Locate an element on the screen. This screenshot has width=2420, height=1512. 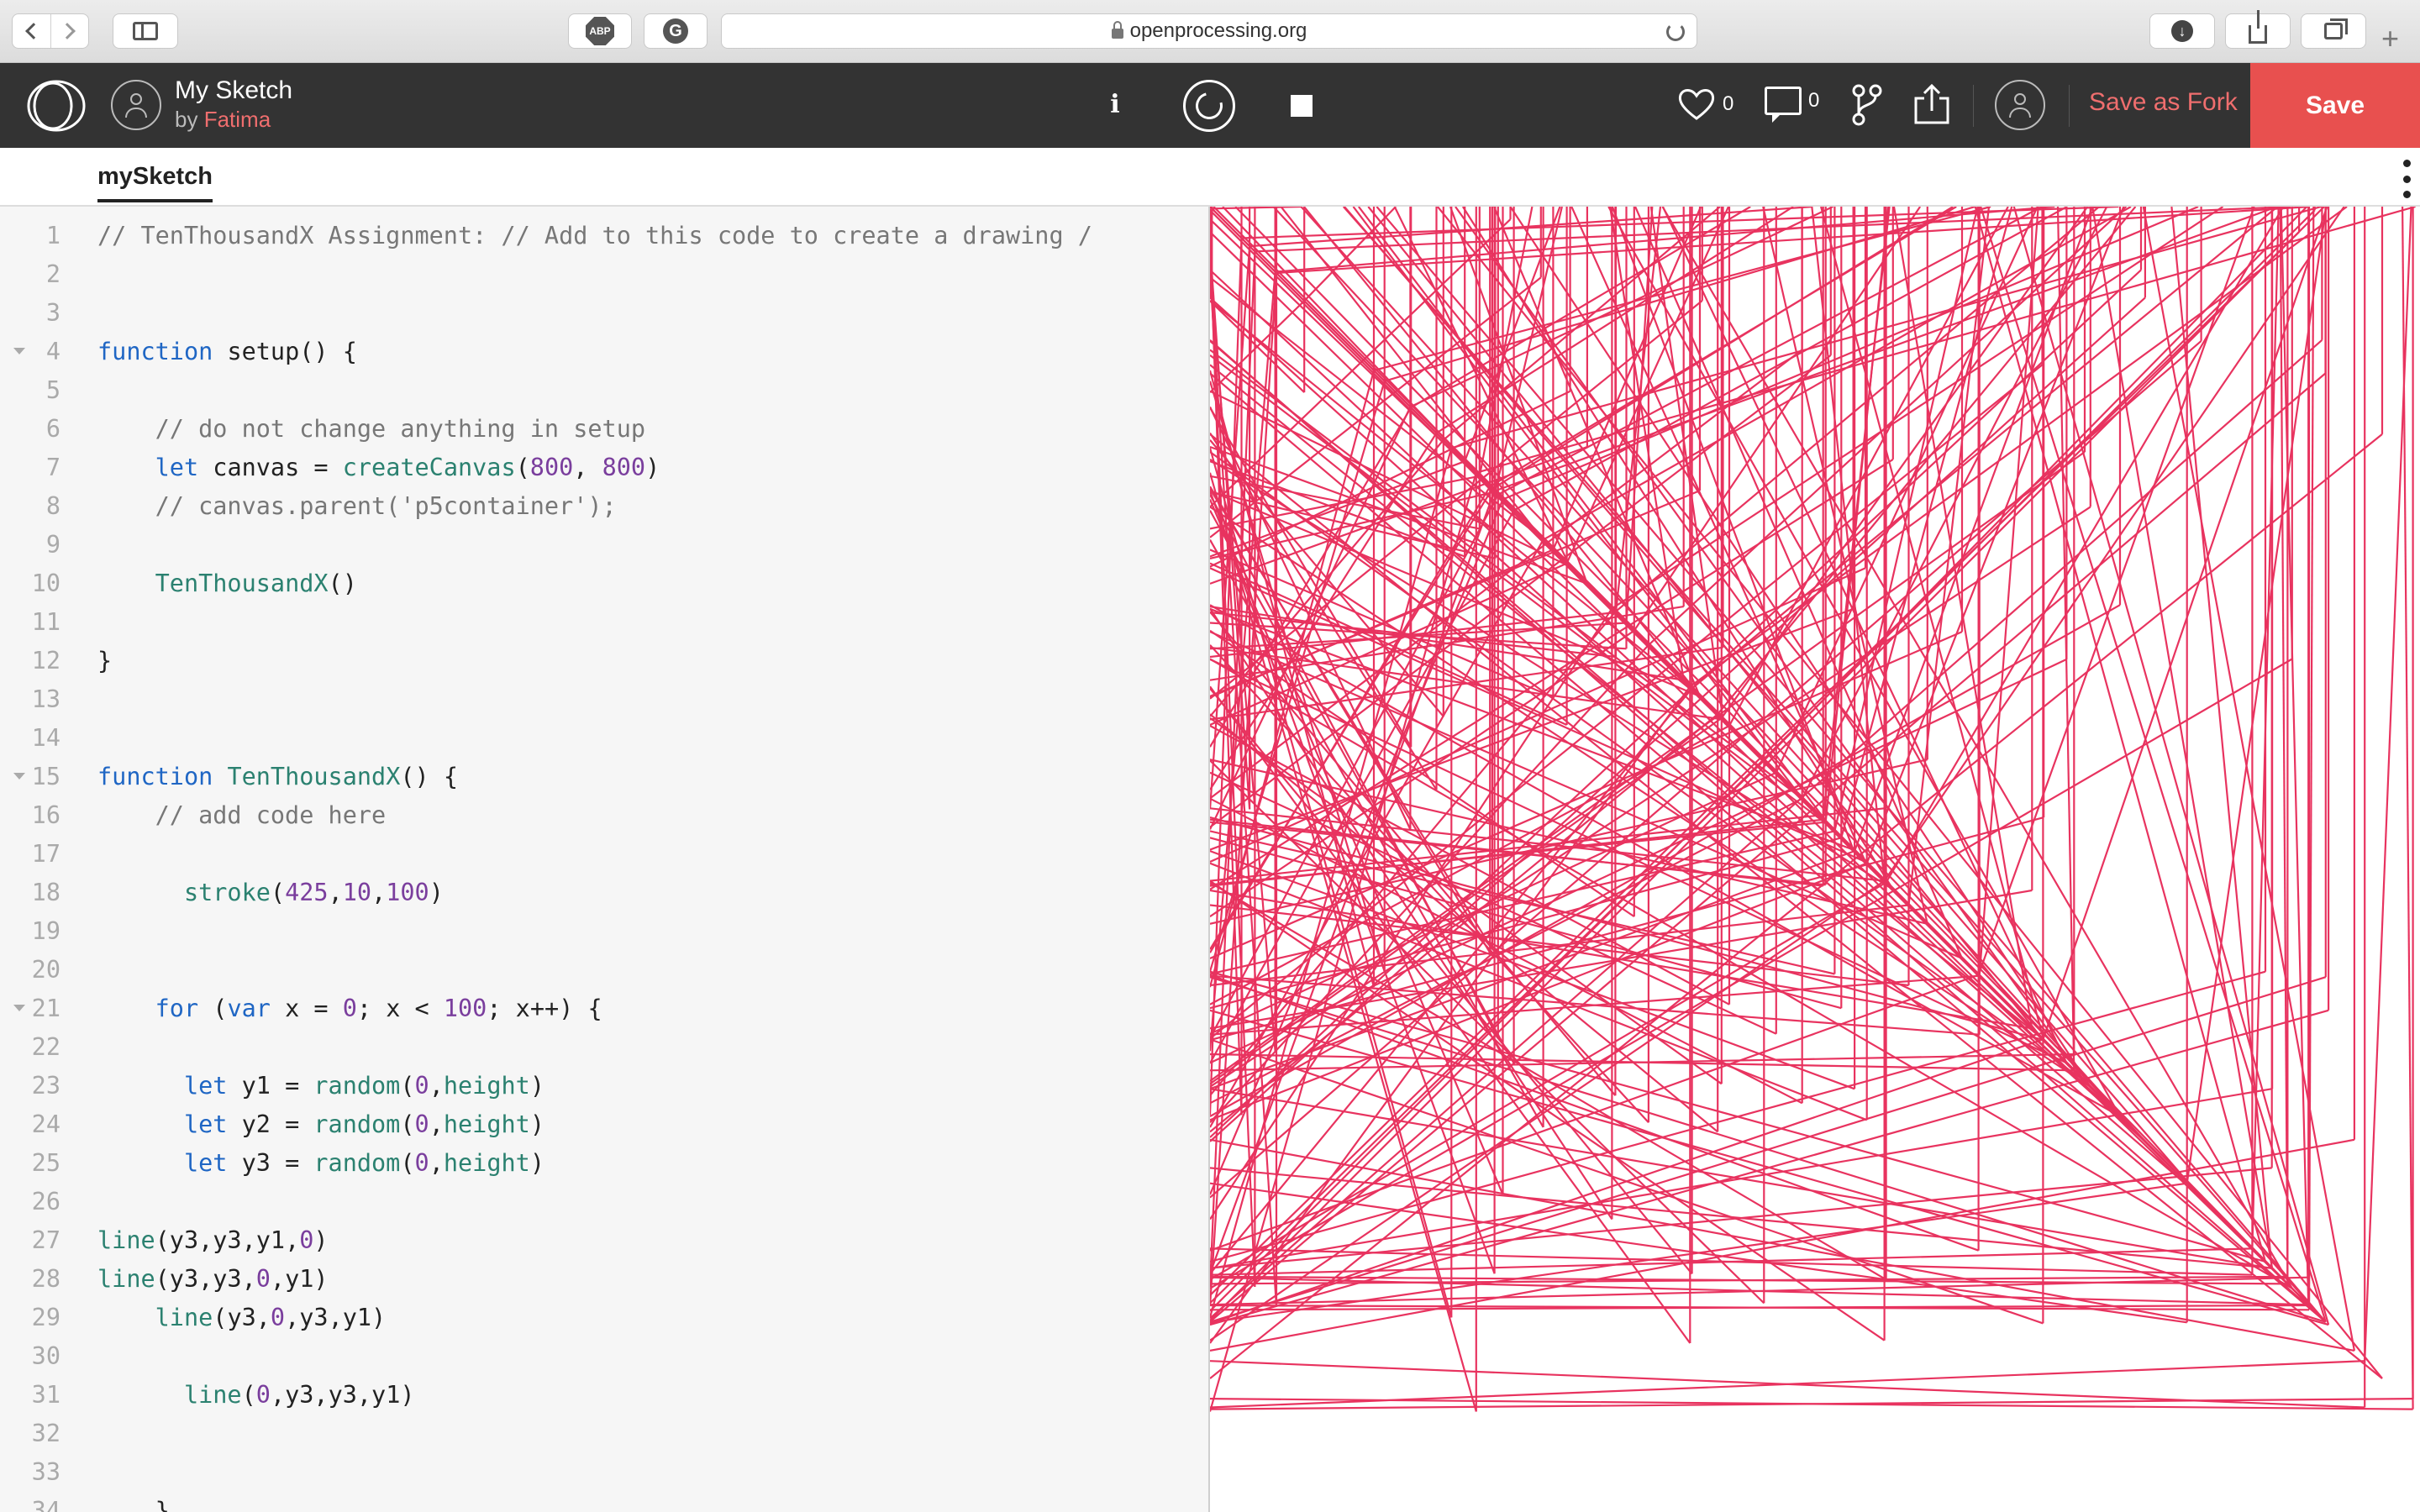
adblock-icon: ABP is located at coordinates (600, 31).